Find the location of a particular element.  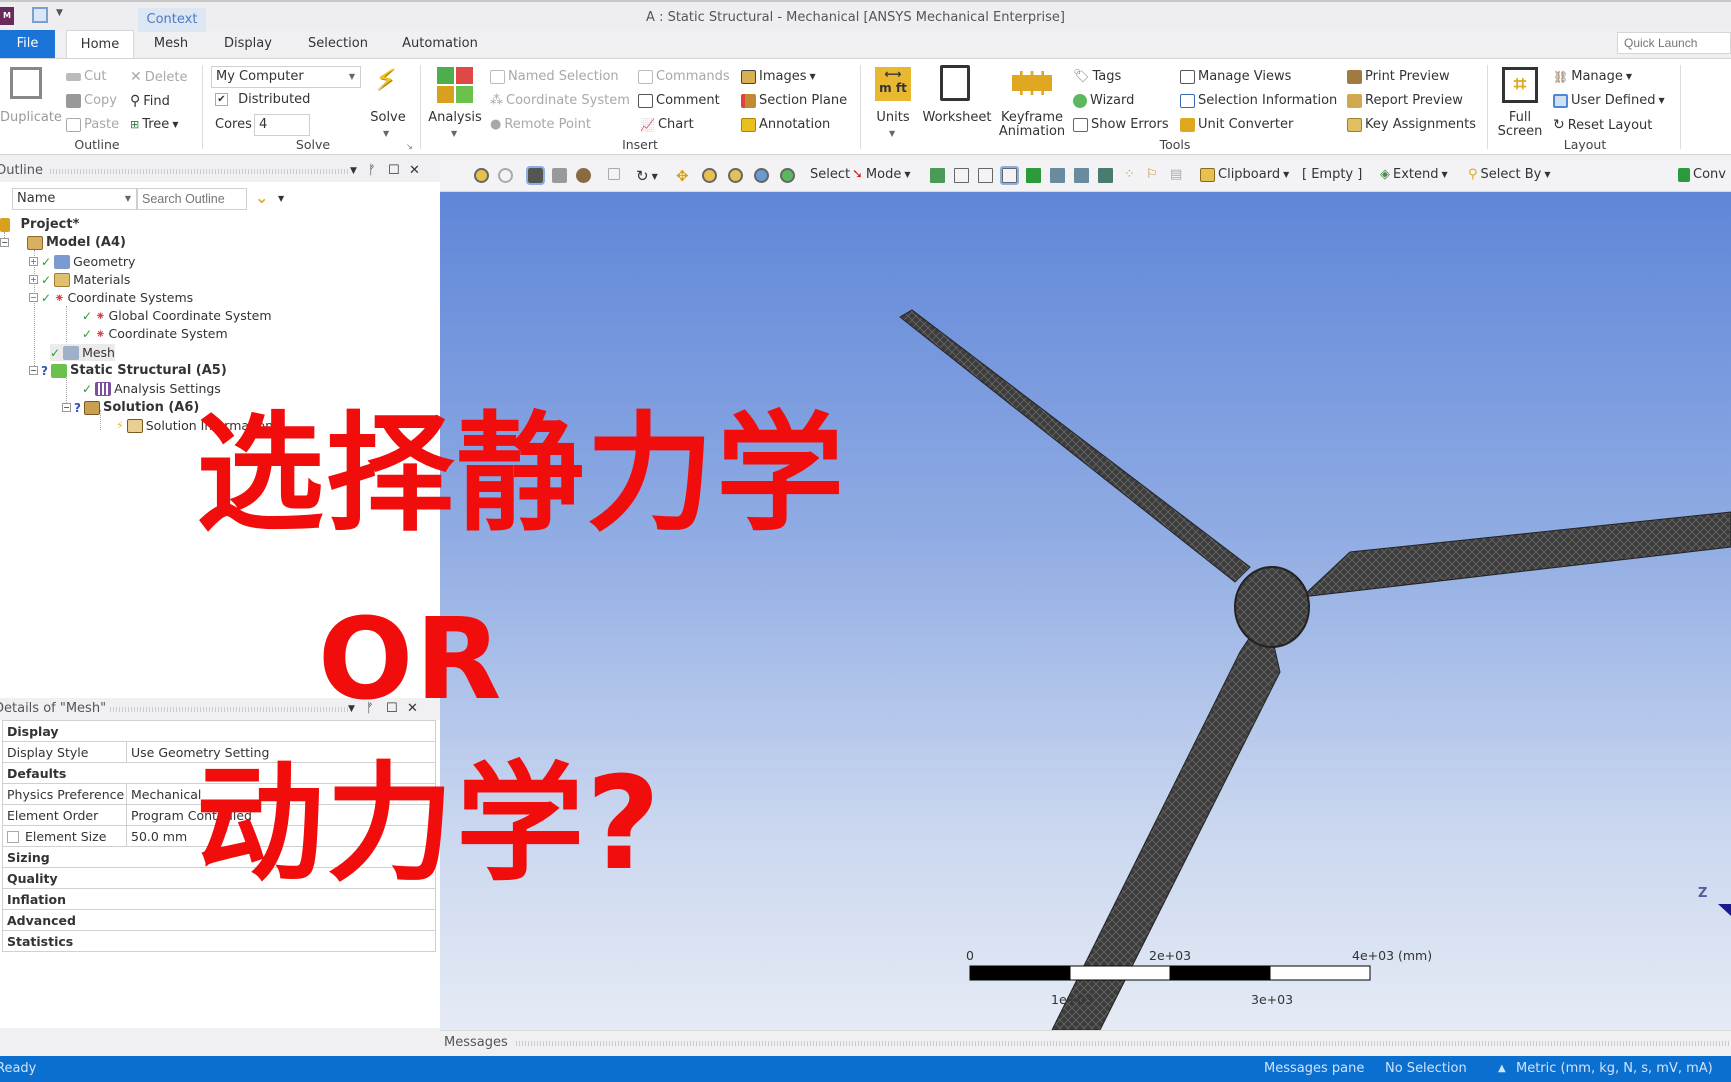

section-statistics: Statistics is located at coordinates (219, 941).